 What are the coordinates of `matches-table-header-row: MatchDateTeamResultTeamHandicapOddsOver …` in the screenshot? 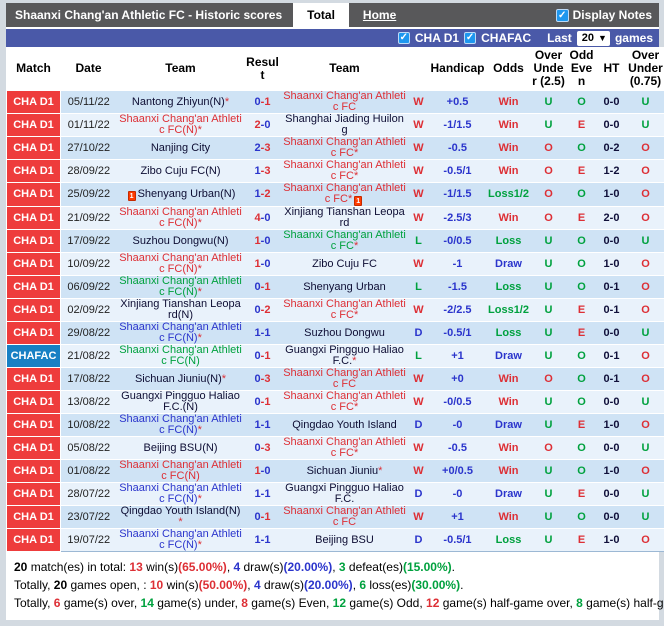 It's located at (335, 69).